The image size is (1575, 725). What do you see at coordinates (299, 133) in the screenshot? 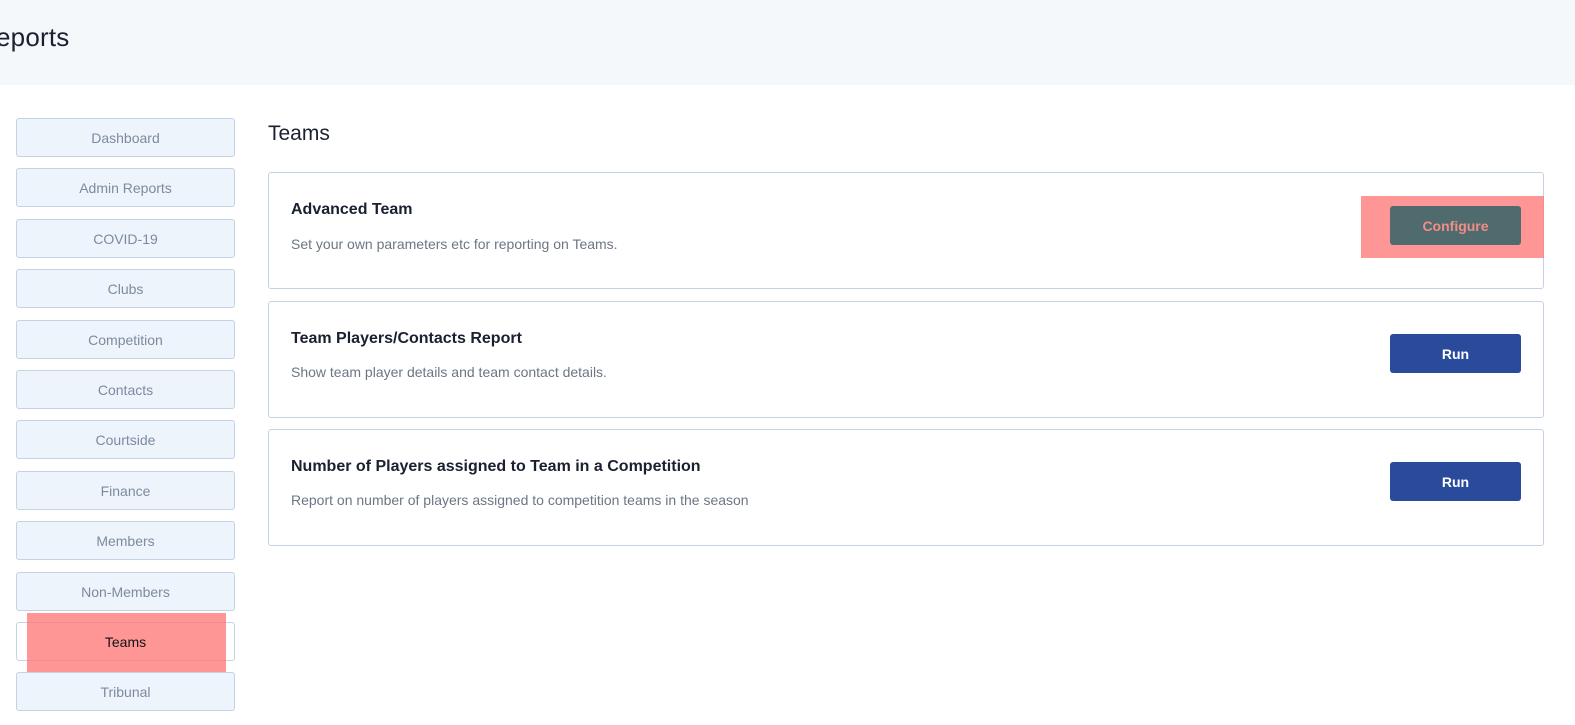
I see `section-title: Teams` at bounding box center [299, 133].